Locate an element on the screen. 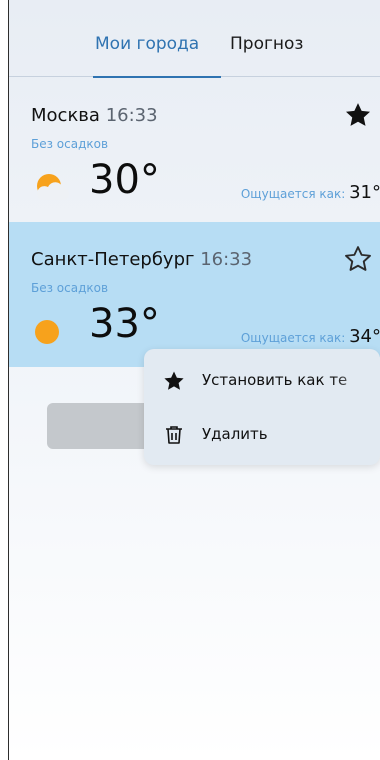 The image size is (380, 760). feels-like-value: 34° is located at coordinates (364, 336).